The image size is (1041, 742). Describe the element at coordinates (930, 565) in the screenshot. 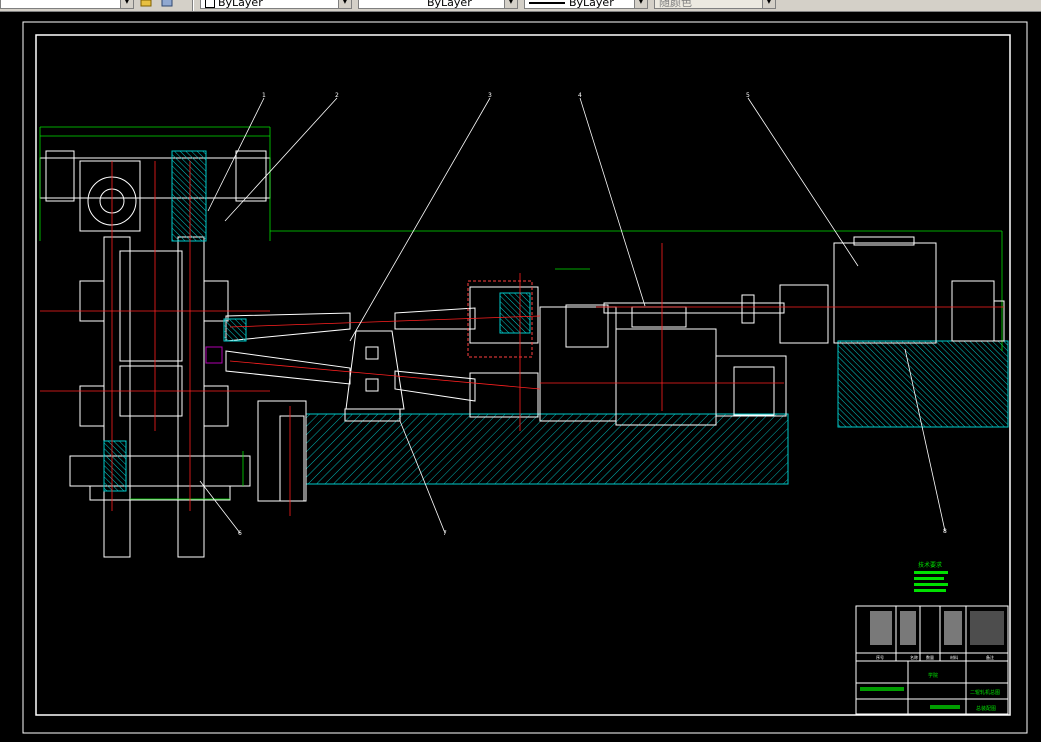

I see `tech-req-title: 技术要求` at that location.